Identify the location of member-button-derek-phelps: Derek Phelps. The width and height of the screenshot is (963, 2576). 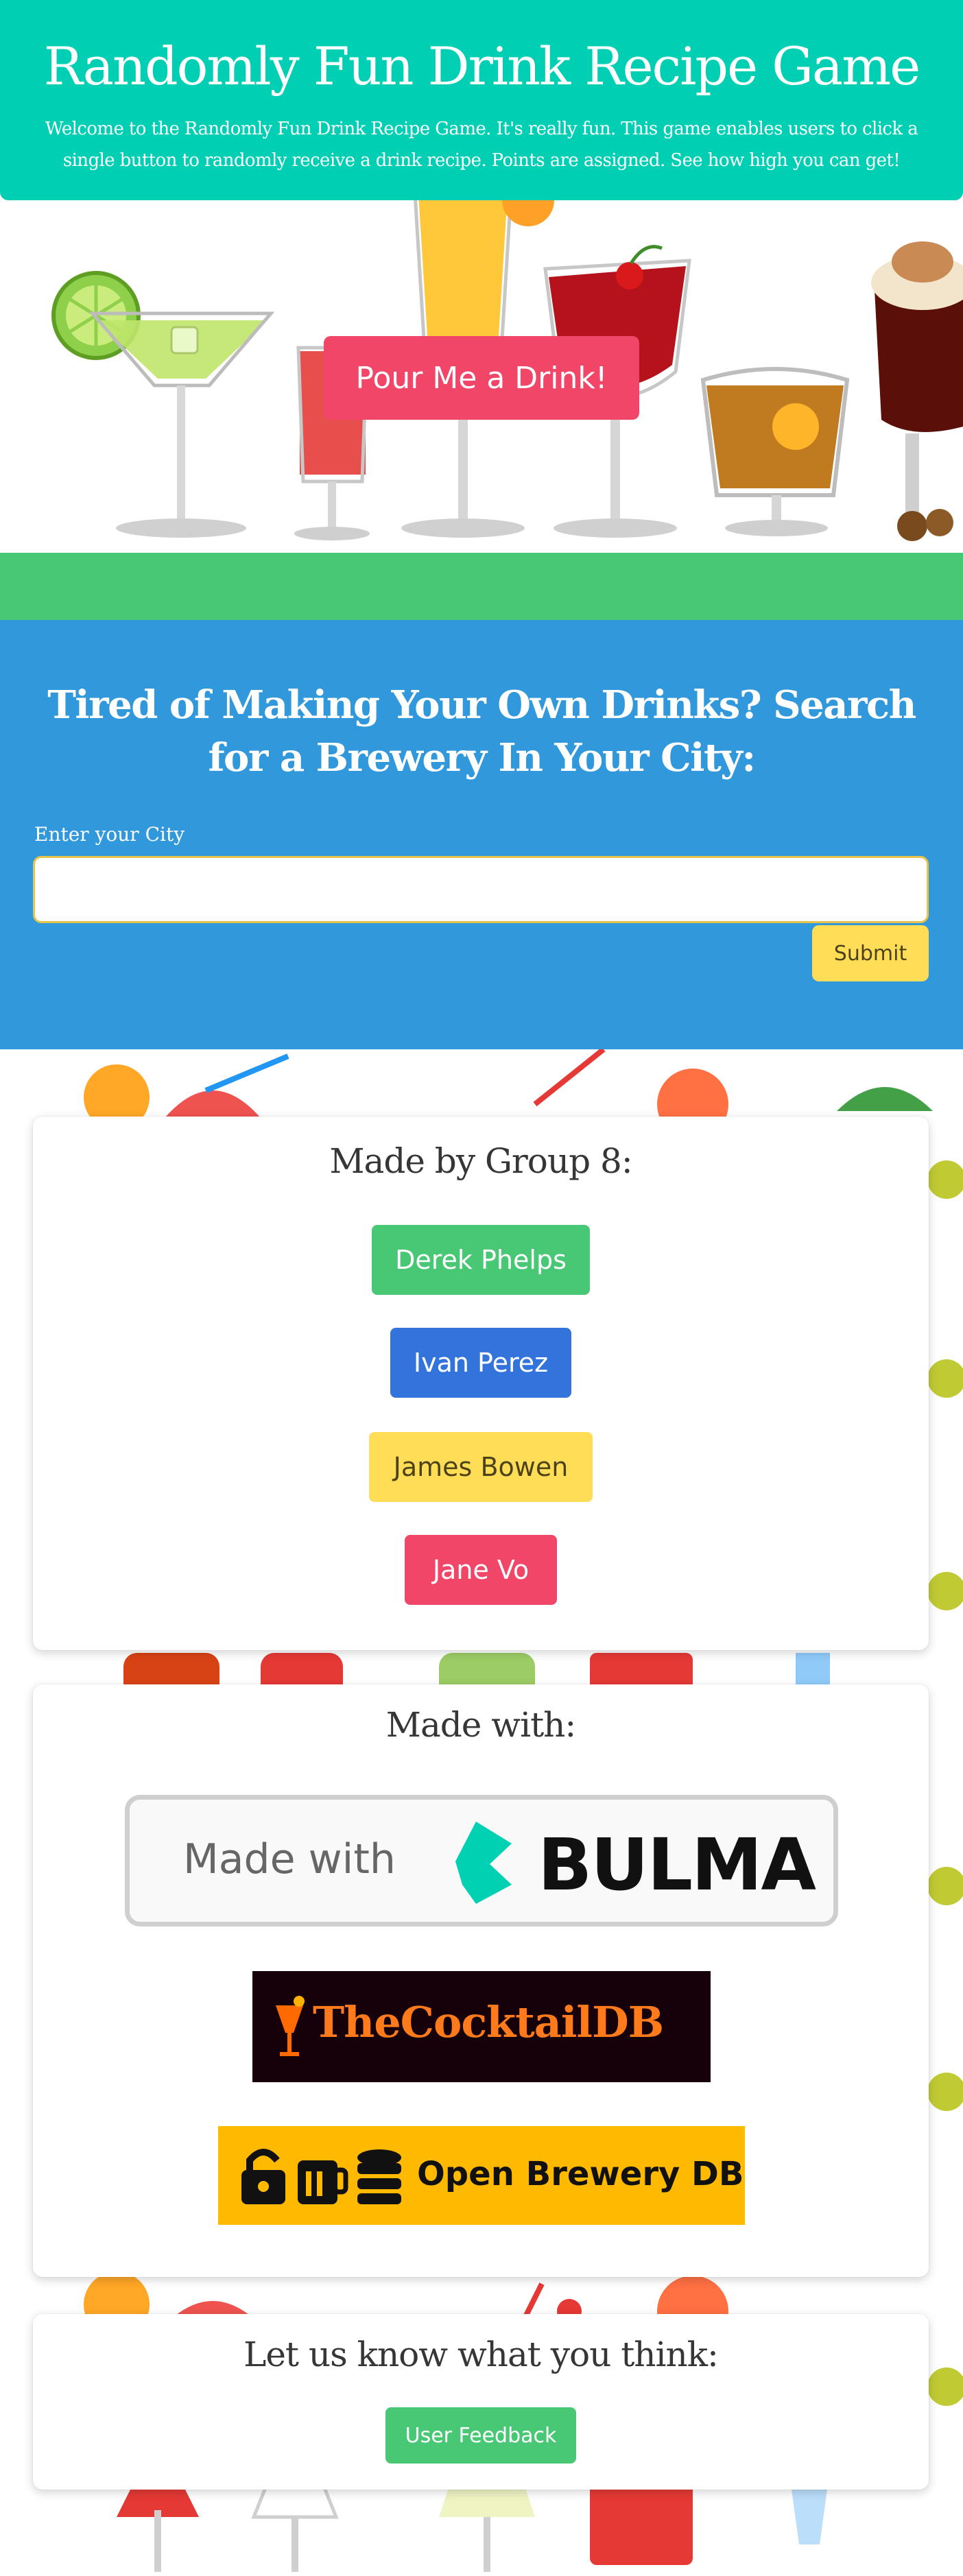
(481, 1260).